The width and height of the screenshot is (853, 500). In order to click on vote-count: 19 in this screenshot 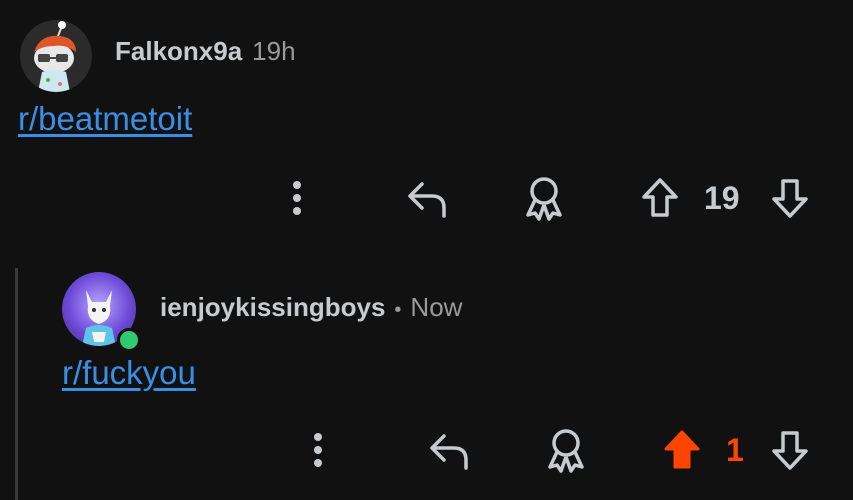, I will do `click(722, 198)`.